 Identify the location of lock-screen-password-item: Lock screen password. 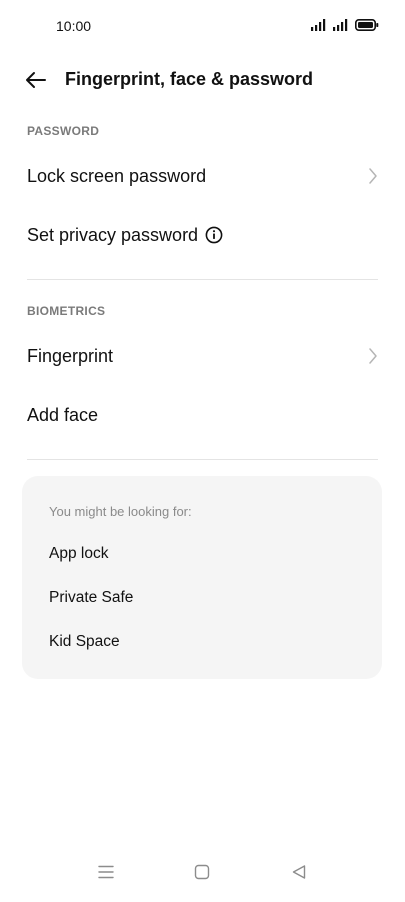
(202, 176).